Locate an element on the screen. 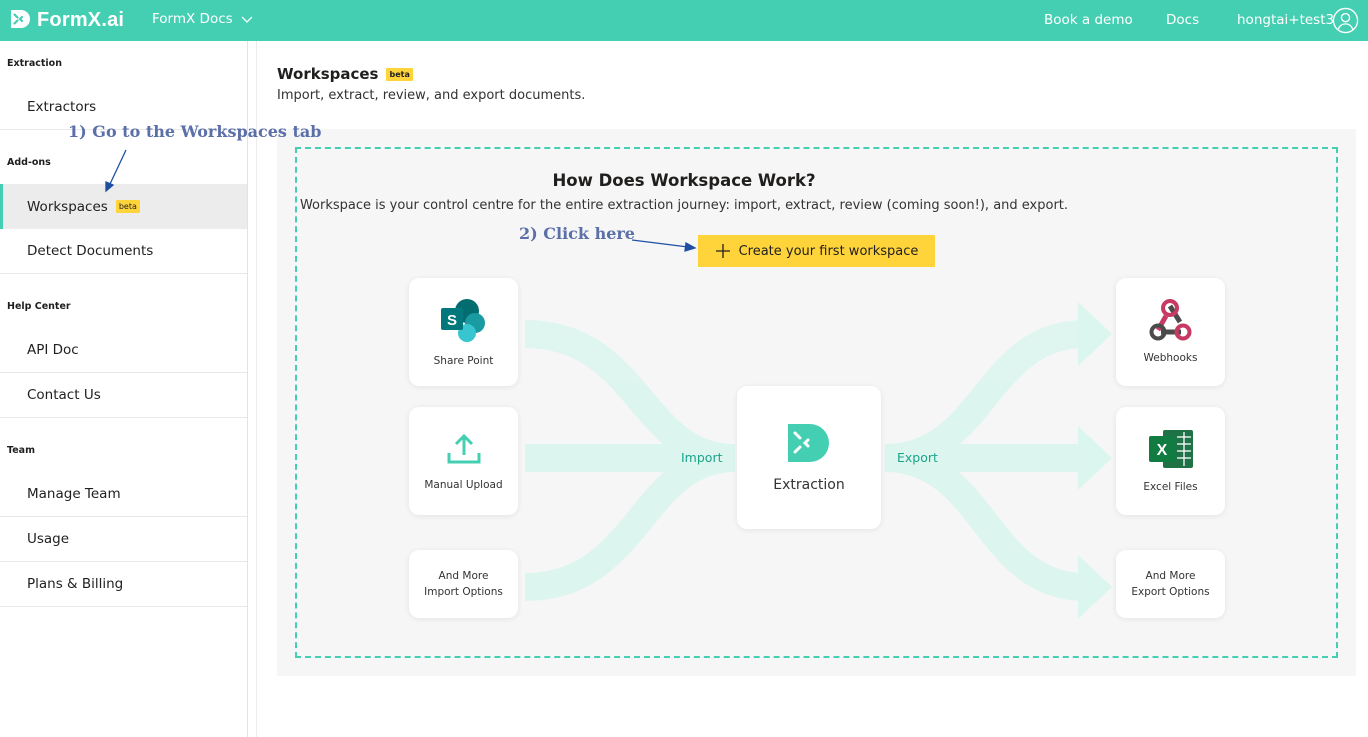  section-extraction: Extraction is located at coordinates (34, 63).